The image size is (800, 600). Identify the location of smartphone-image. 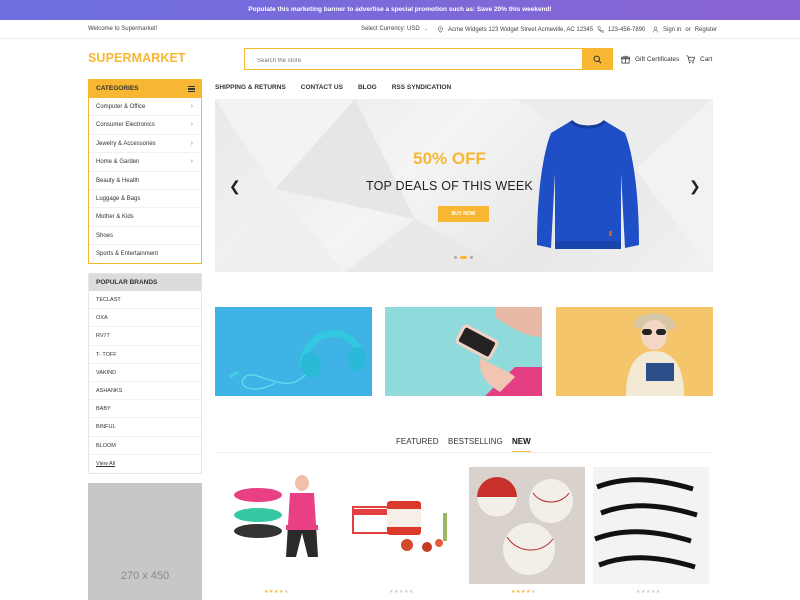
(498, 351).